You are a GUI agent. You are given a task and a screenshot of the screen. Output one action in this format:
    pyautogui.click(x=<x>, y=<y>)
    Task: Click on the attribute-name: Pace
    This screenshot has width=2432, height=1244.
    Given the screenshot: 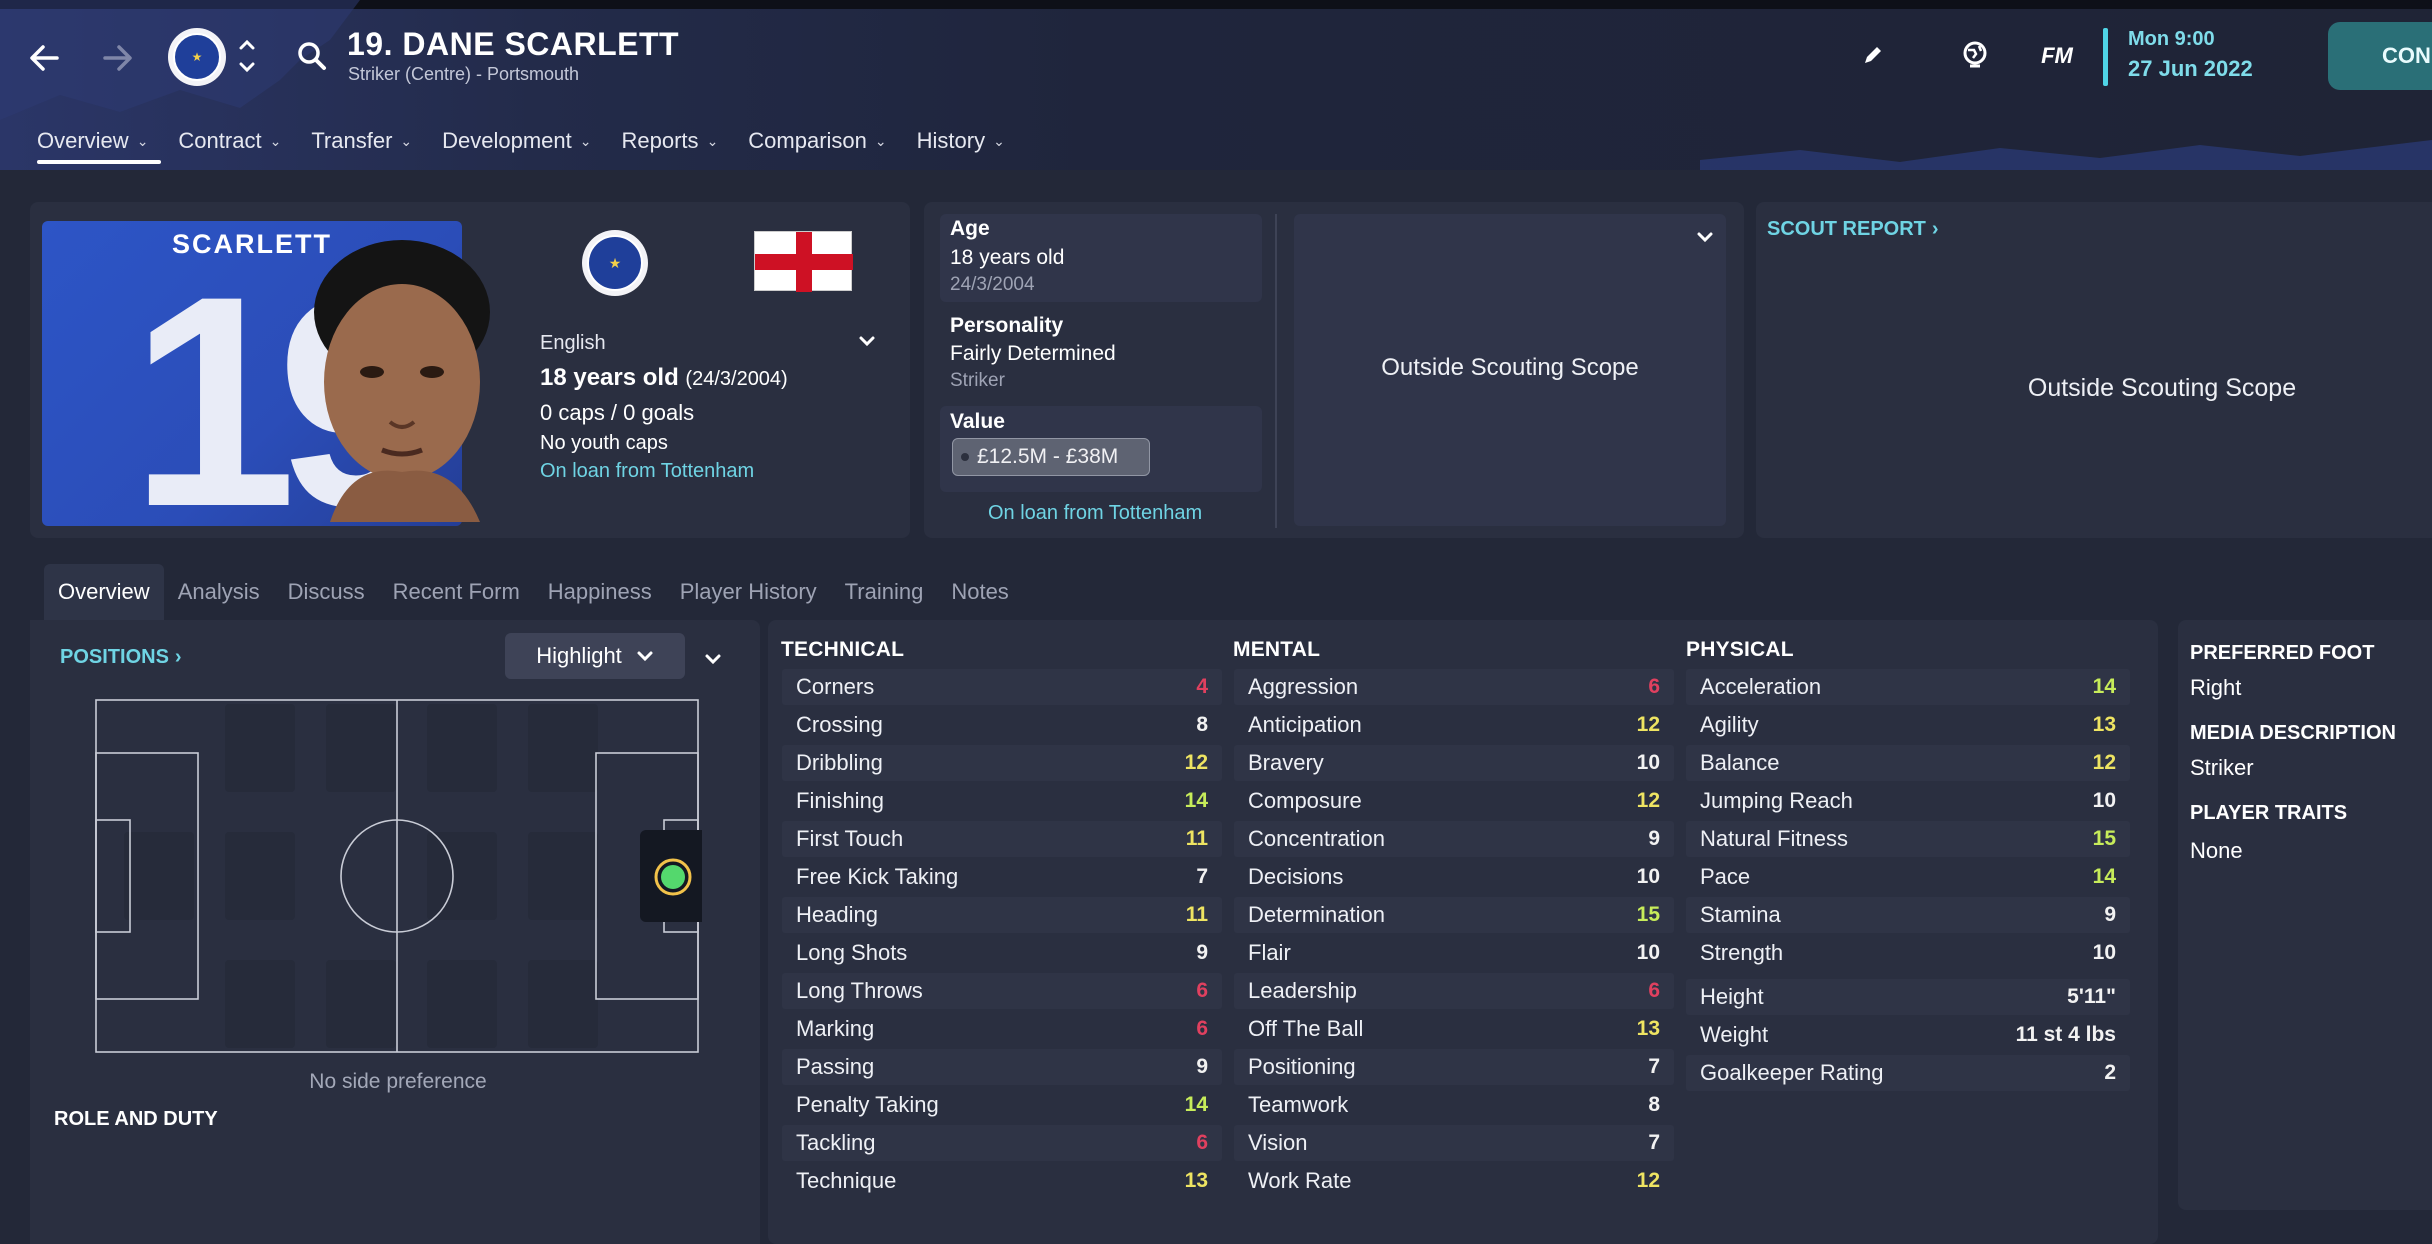 What is the action you would take?
    pyautogui.click(x=1725, y=876)
    